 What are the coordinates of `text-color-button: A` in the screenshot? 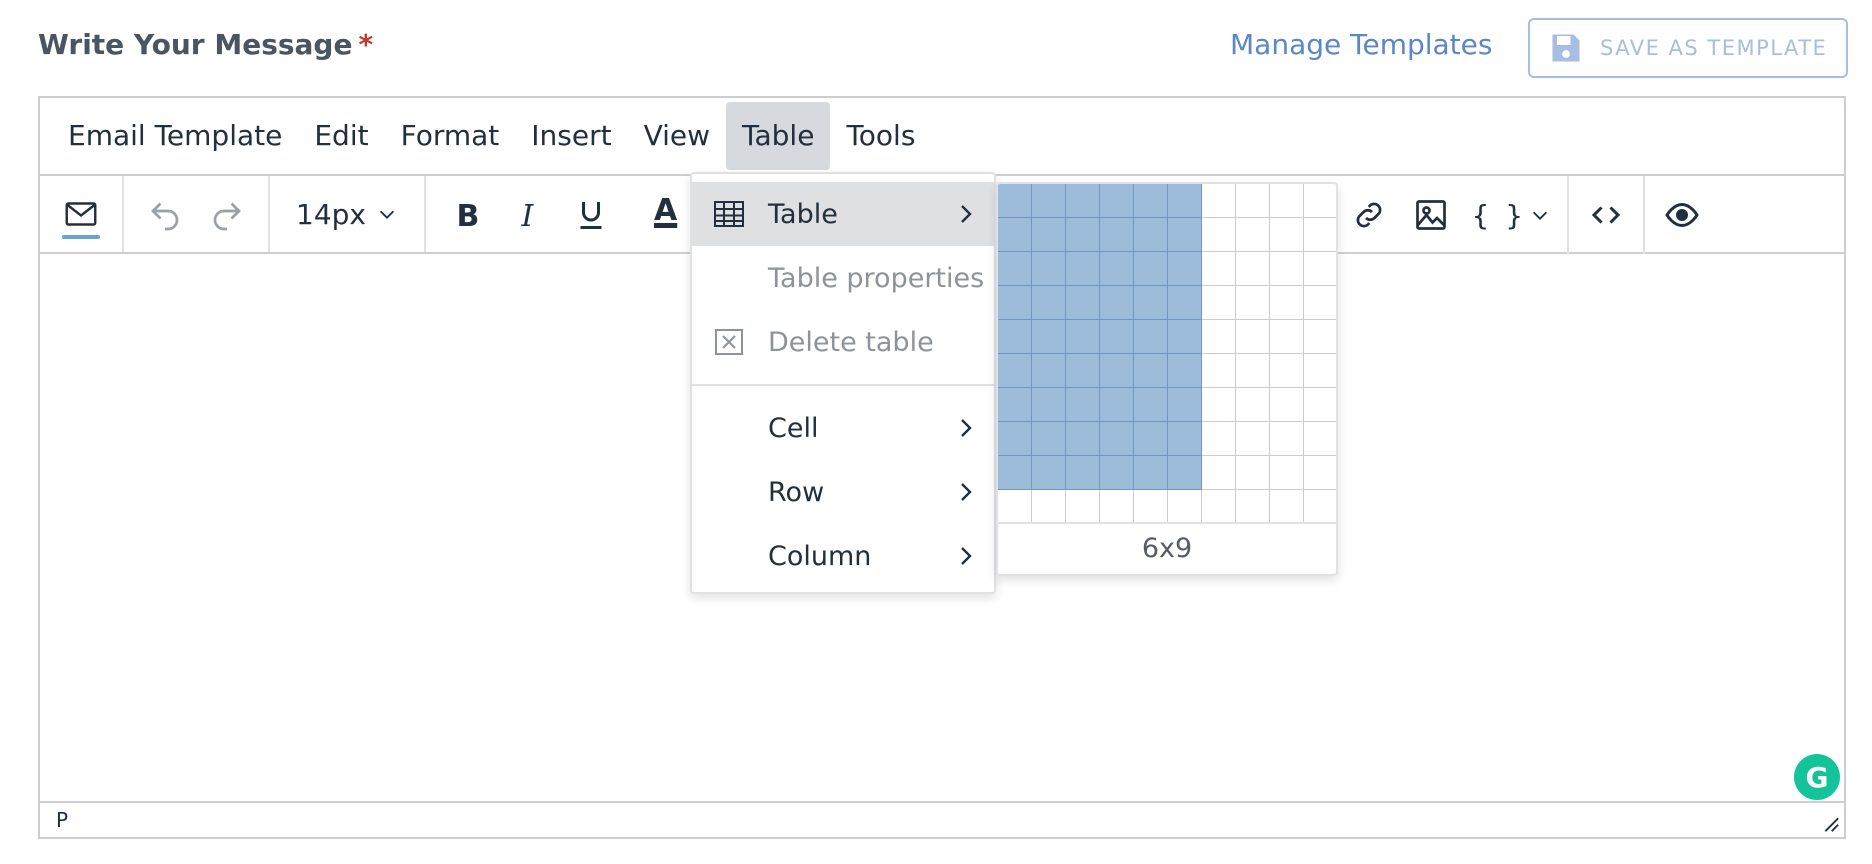 It's located at (665, 210).